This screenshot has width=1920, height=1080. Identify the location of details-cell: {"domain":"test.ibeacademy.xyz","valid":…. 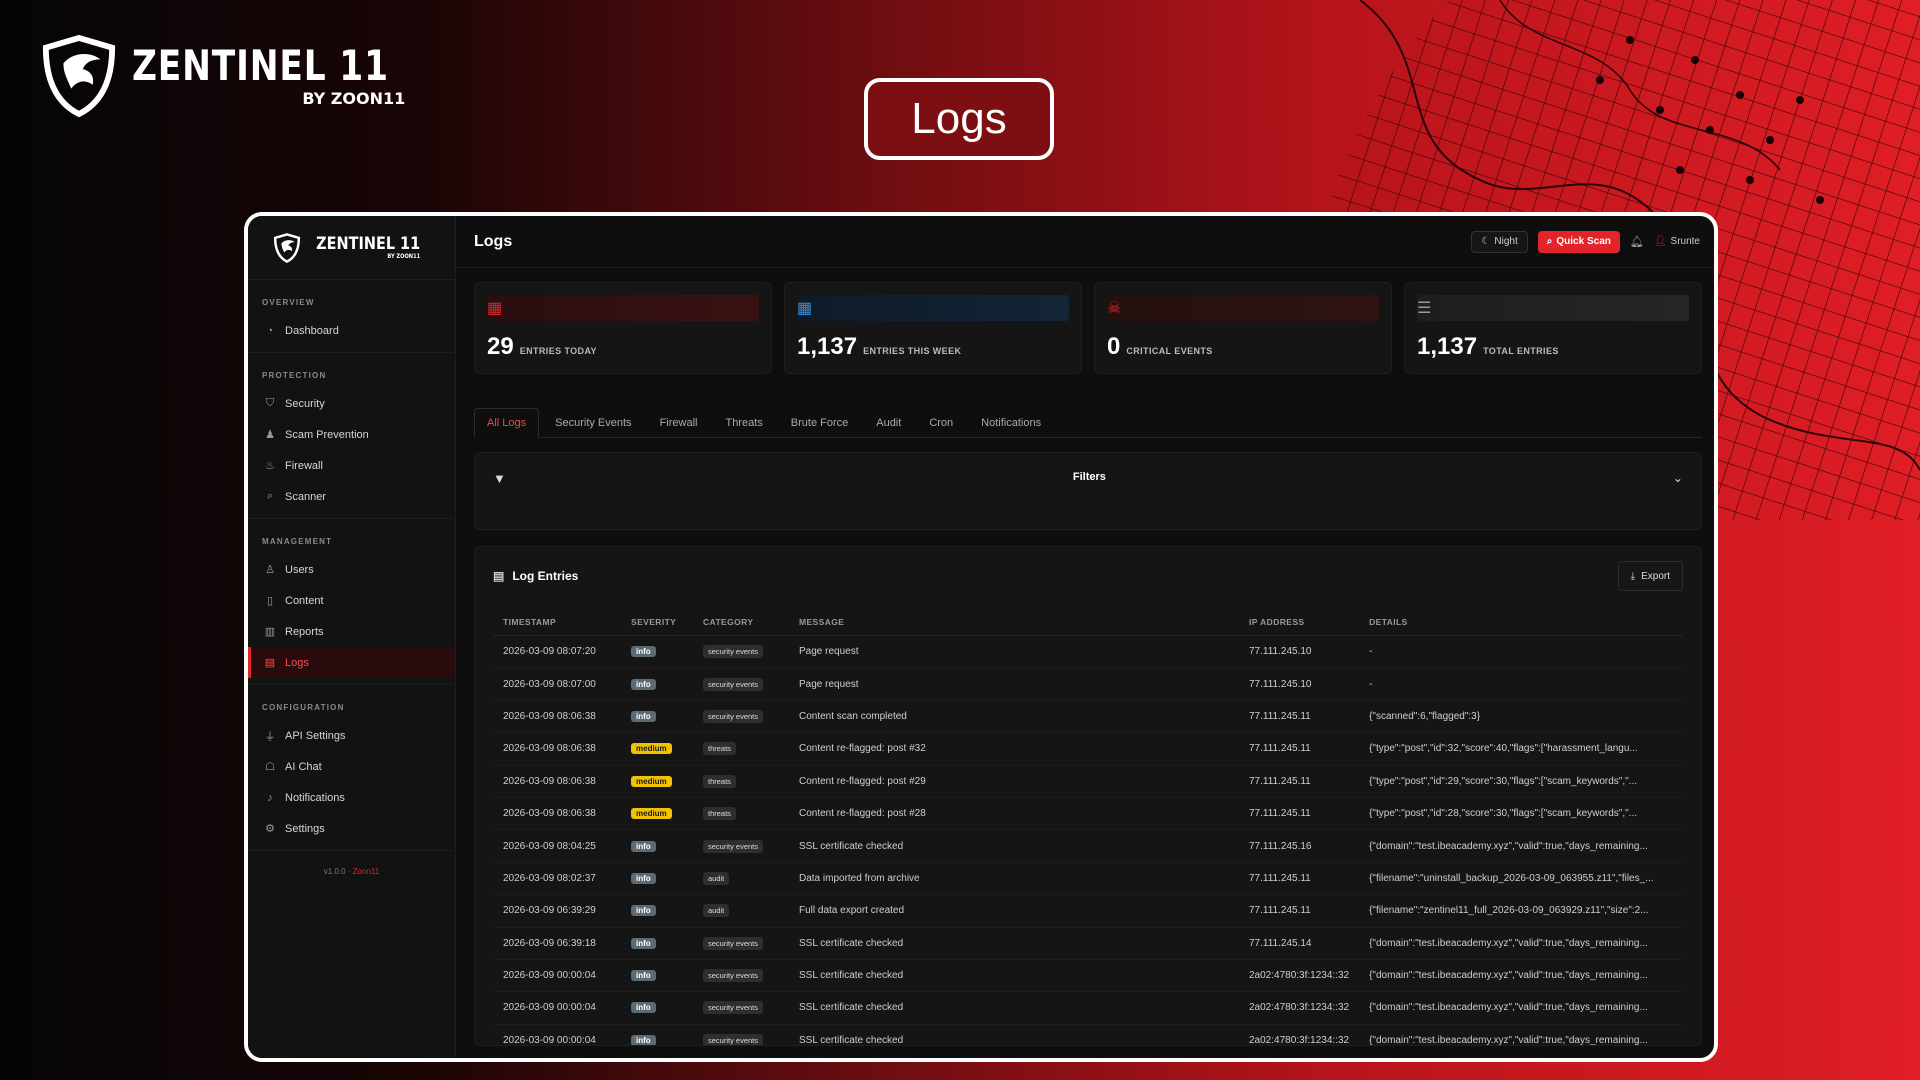
(1521, 846).